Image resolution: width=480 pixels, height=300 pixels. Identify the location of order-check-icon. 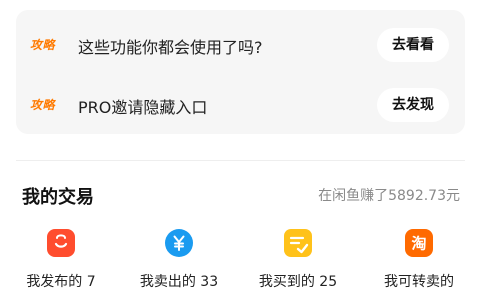
(298, 243).